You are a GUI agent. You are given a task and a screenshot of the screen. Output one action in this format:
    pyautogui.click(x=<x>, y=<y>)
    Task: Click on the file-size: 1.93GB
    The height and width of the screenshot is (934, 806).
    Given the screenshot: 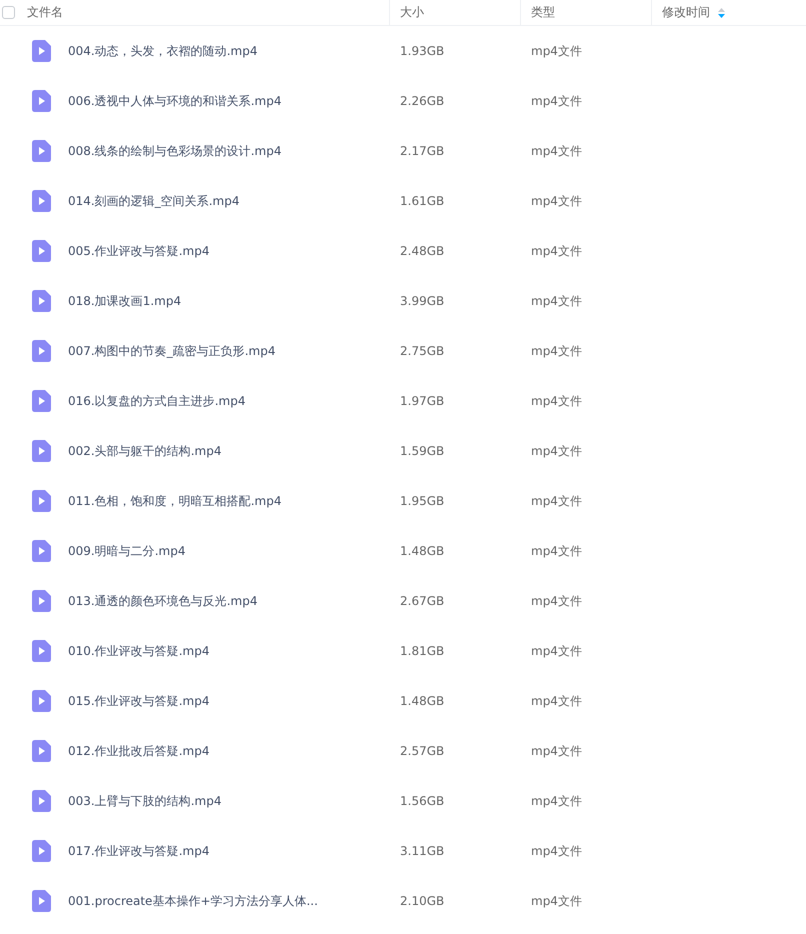 What is the action you would take?
    pyautogui.click(x=422, y=51)
    